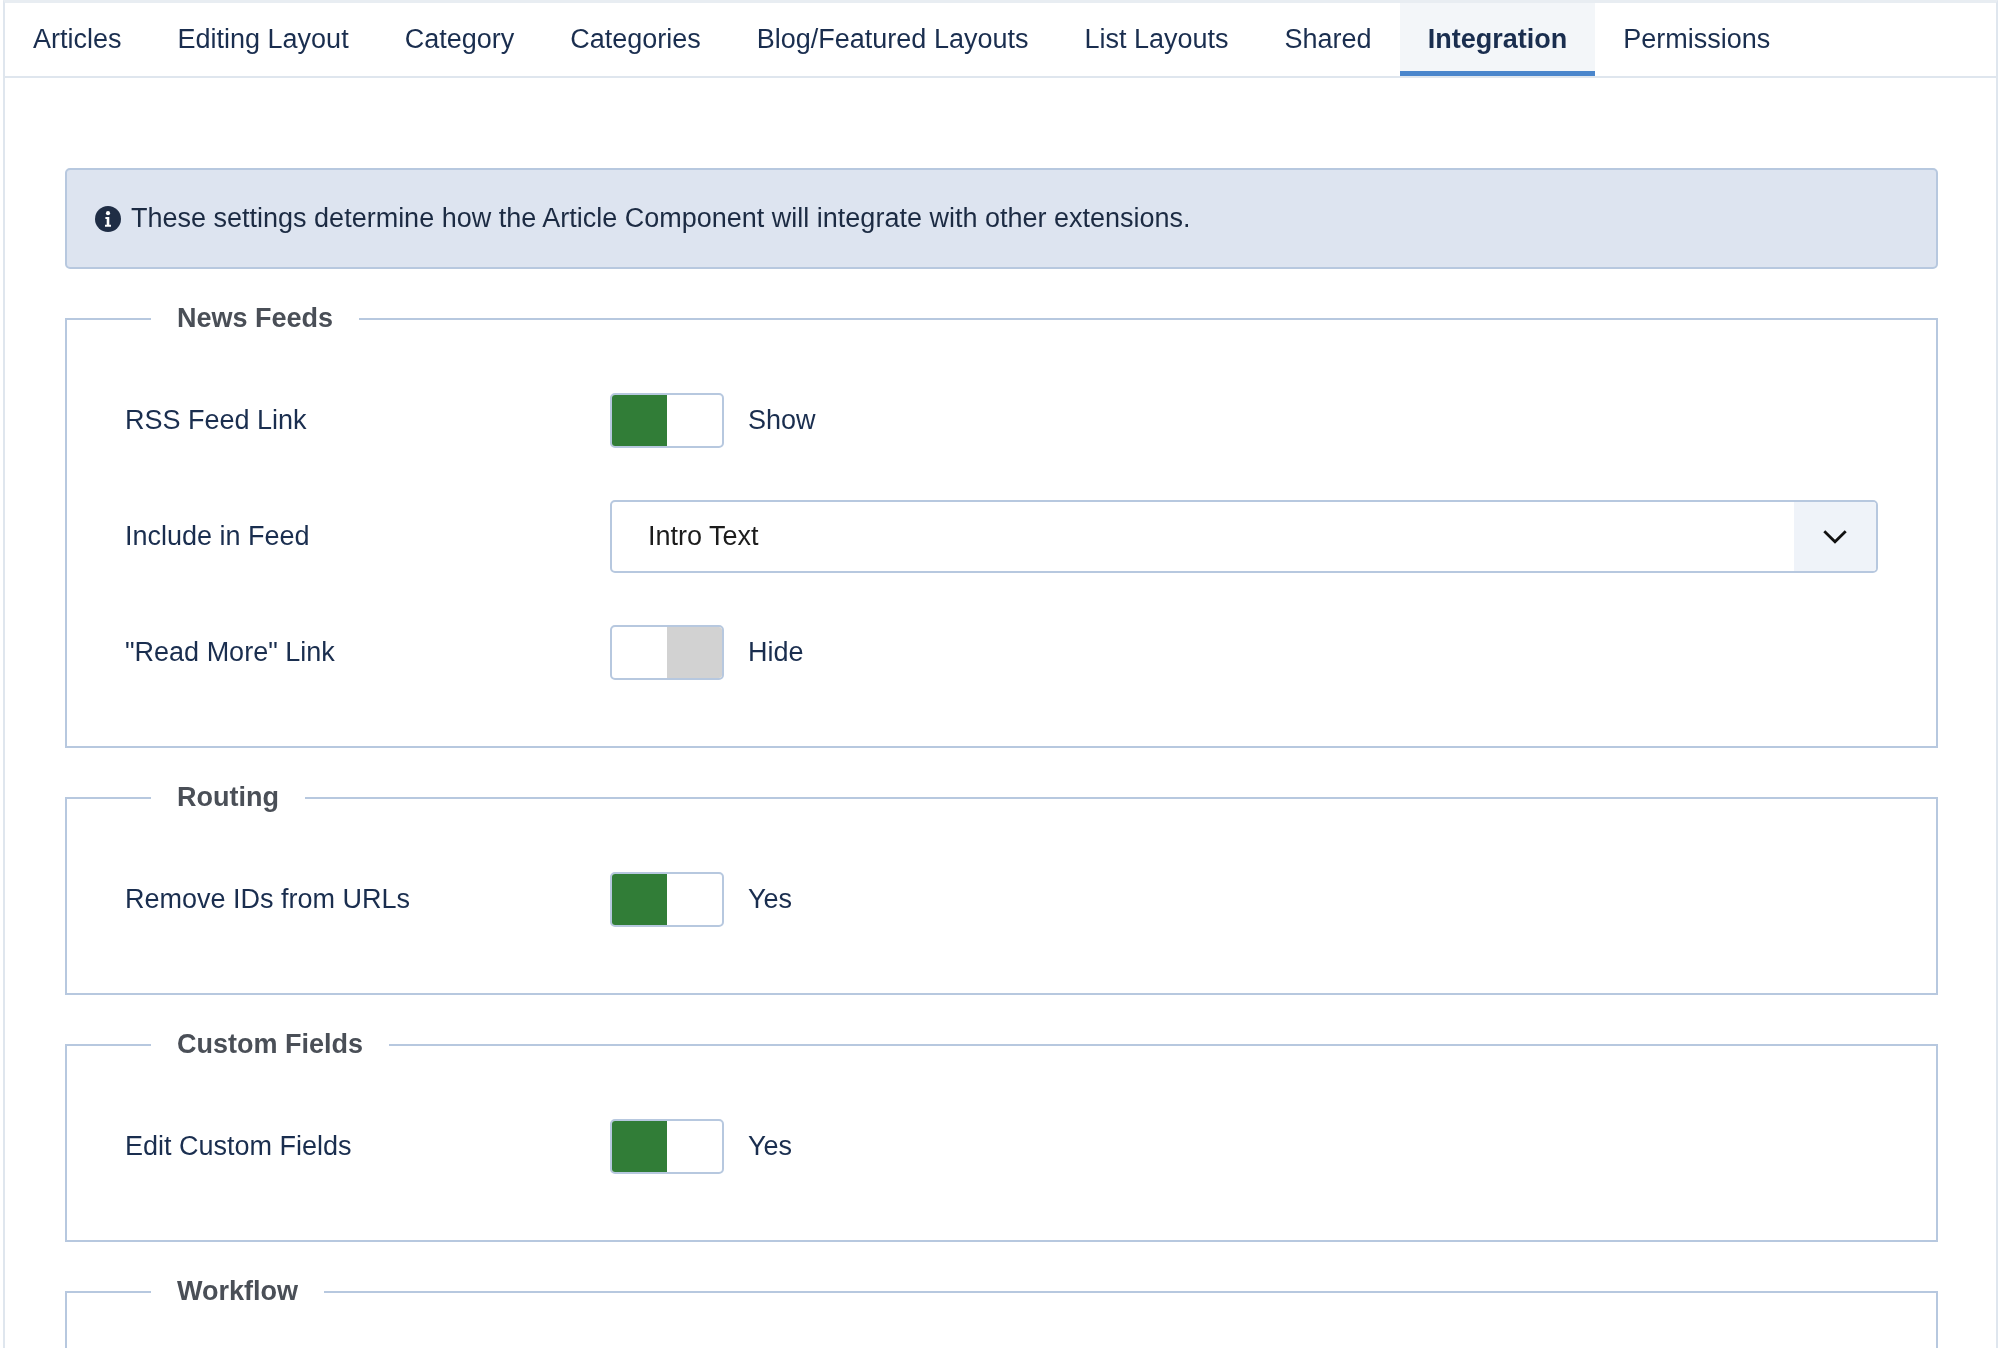 The width and height of the screenshot is (2004, 1348). Describe the element at coordinates (270, 1044) in the screenshot. I see `fieldset-legend: Custom Fields` at that location.